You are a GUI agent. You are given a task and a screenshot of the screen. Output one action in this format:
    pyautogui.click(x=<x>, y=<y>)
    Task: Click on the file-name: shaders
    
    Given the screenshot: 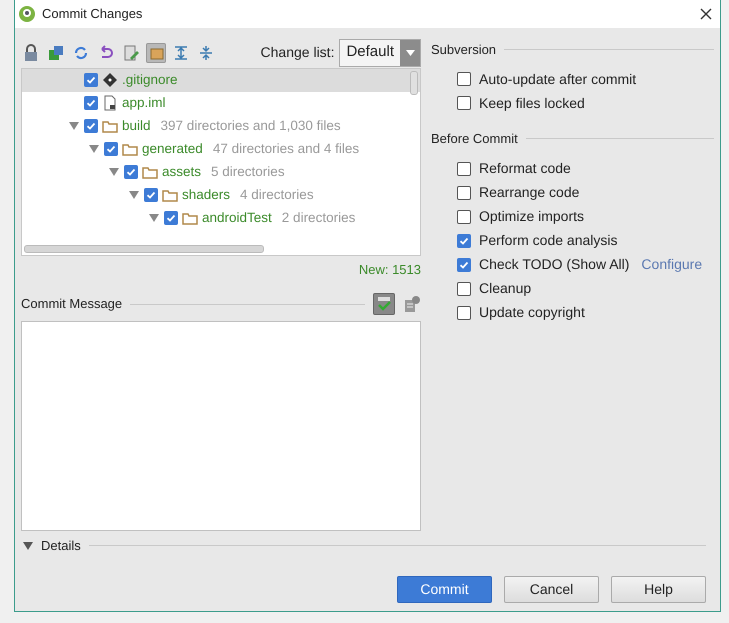 What is the action you would take?
    pyautogui.click(x=206, y=195)
    